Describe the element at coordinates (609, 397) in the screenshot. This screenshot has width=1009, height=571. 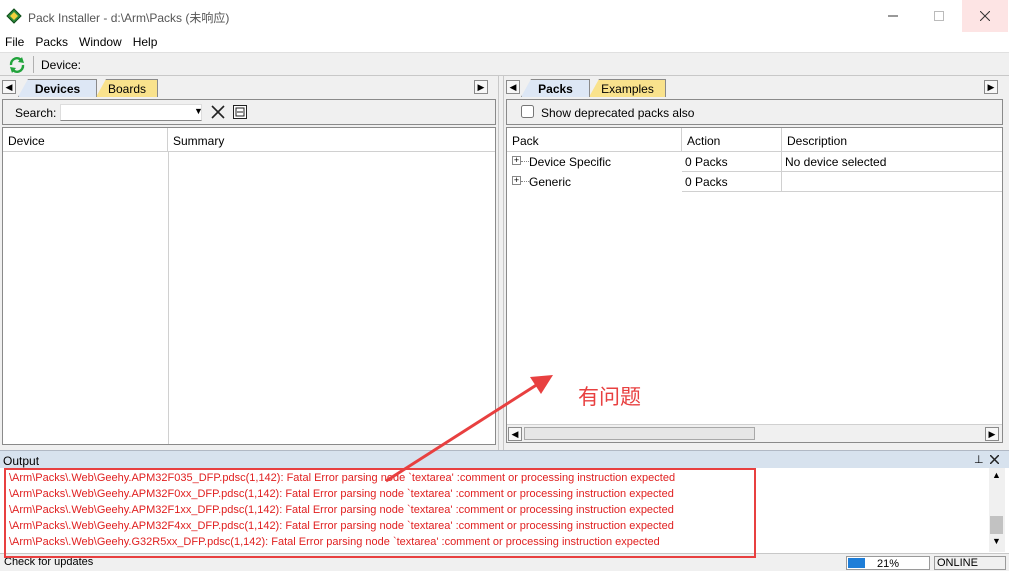
I see `annotation-label: 有问题` at that location.